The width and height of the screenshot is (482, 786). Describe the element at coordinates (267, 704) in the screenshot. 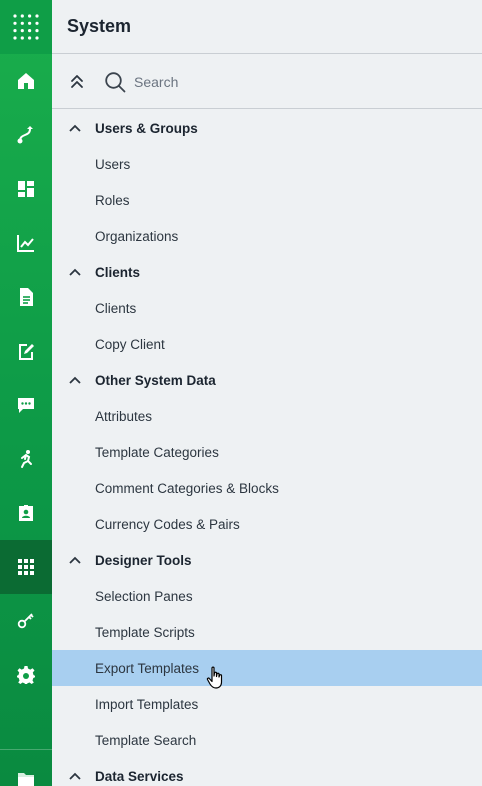

I see `menu-item-import-templates: Import Templates` at that location.